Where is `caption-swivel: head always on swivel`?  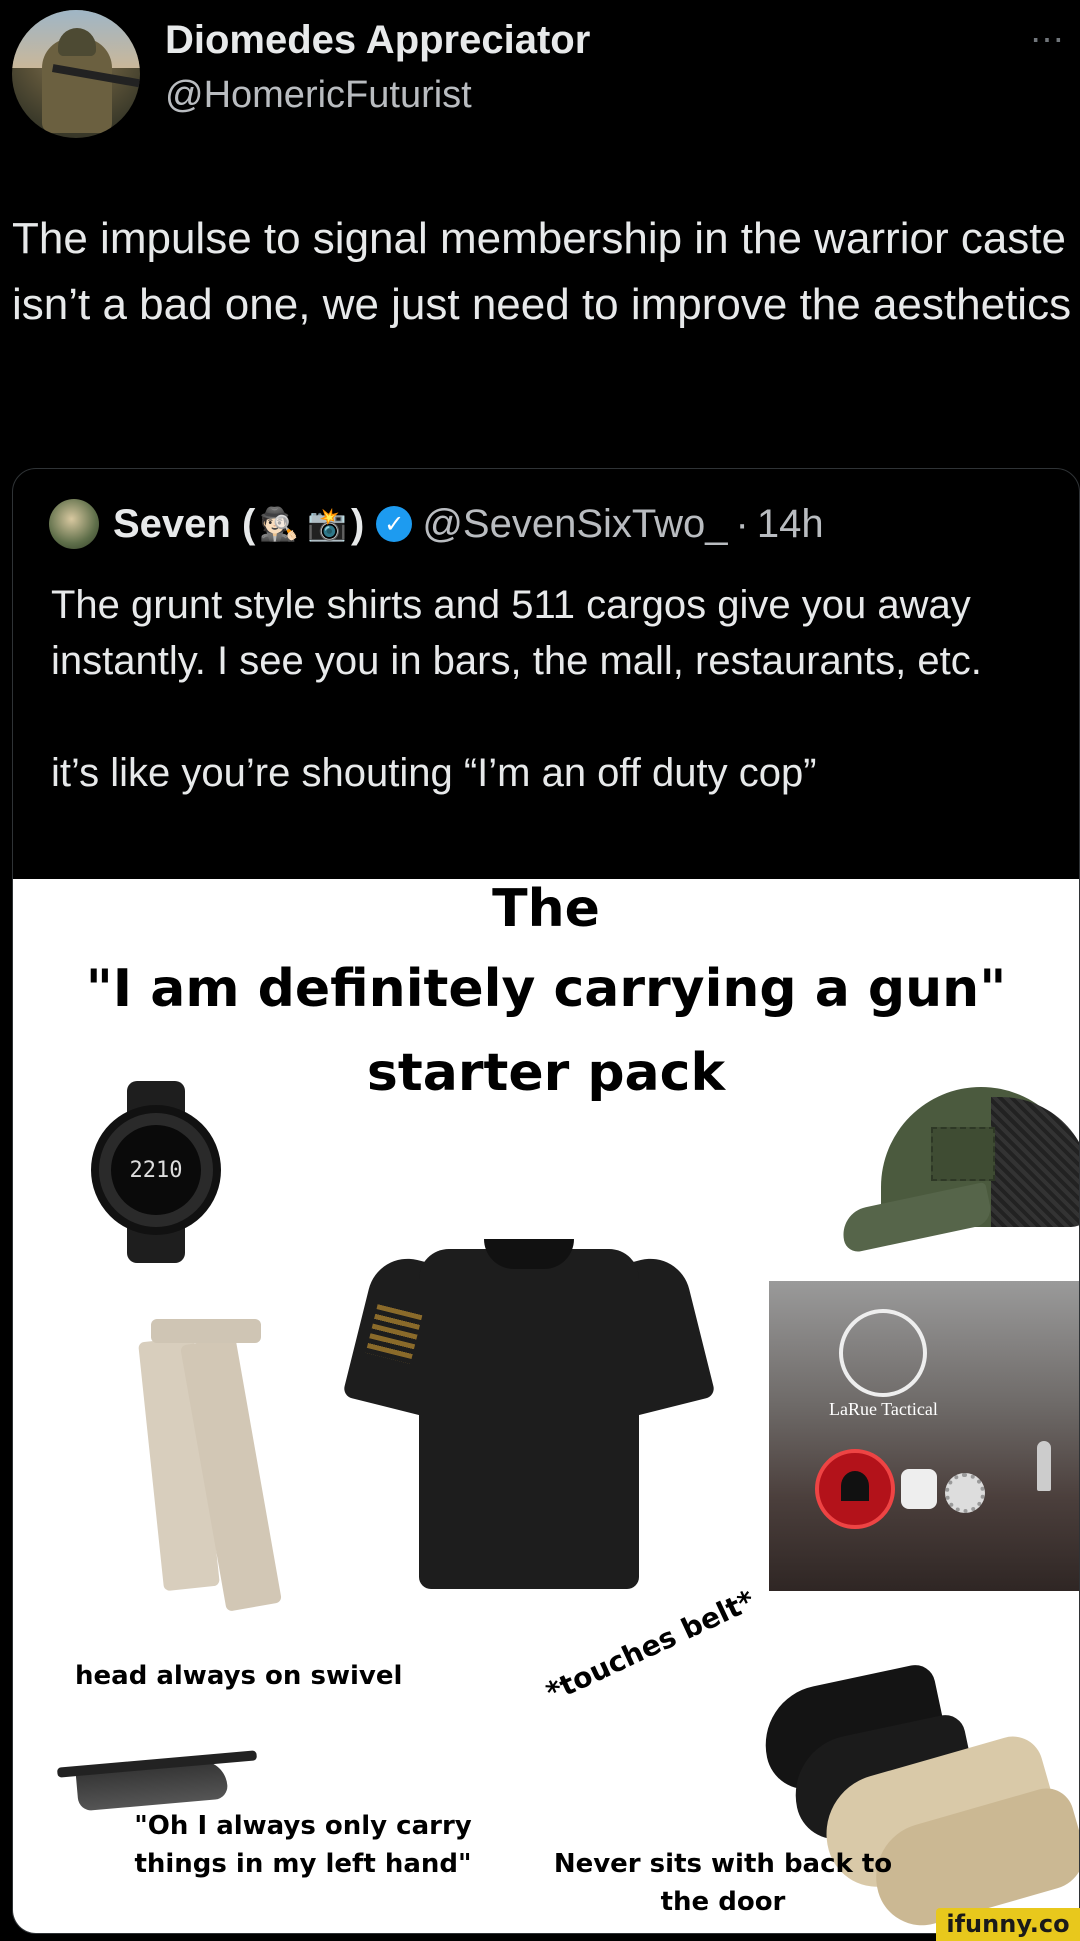 caption-swivel: head always on swivel is located at coordinates (239, 1676).